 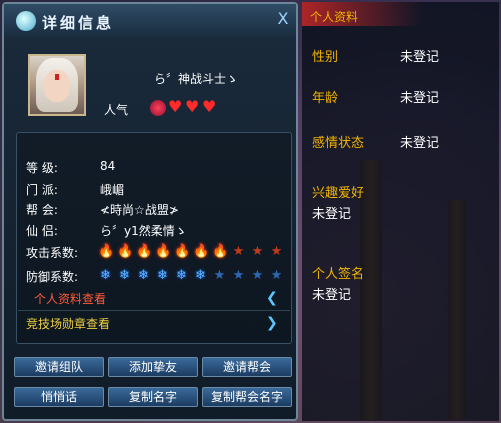 I want to click on relationship-label: 感情状态, so click(x=338, y=143).